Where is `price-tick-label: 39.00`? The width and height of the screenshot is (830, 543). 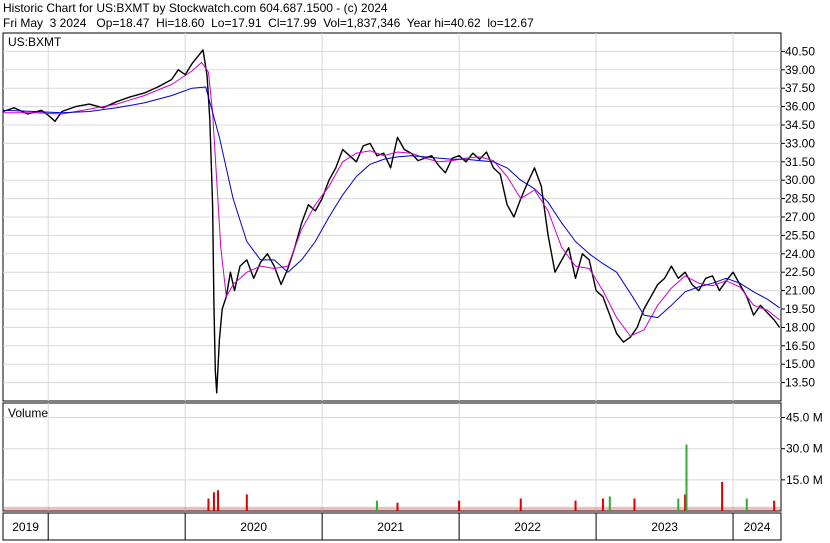 price-tick-label: 39.00 is located at coordinates (800, 70).